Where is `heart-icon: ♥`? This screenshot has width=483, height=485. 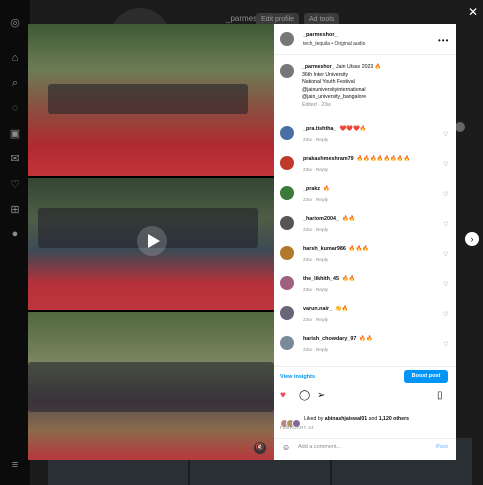 heart-icon: ♥ is located at coordinates (283, 396).